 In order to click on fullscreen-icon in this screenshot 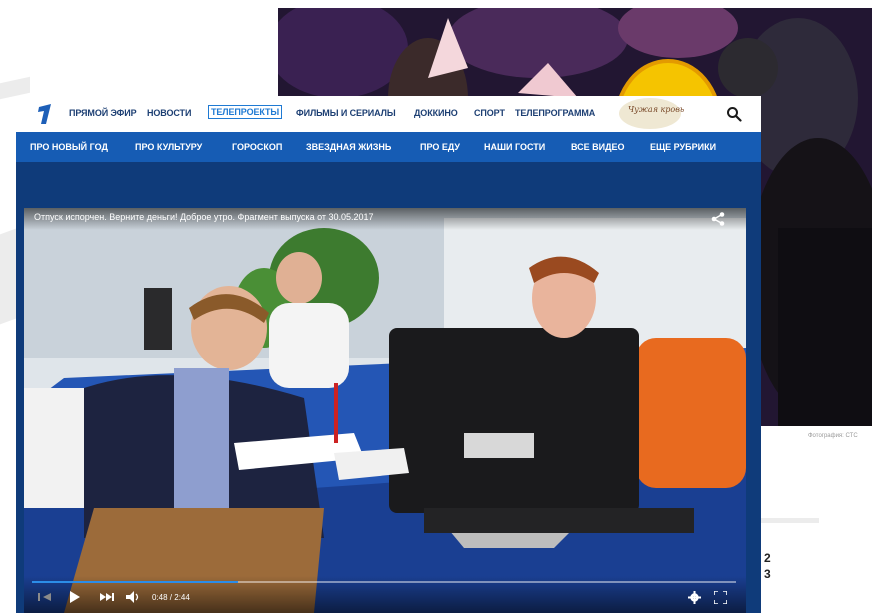, I will do `click(720, 597)`.